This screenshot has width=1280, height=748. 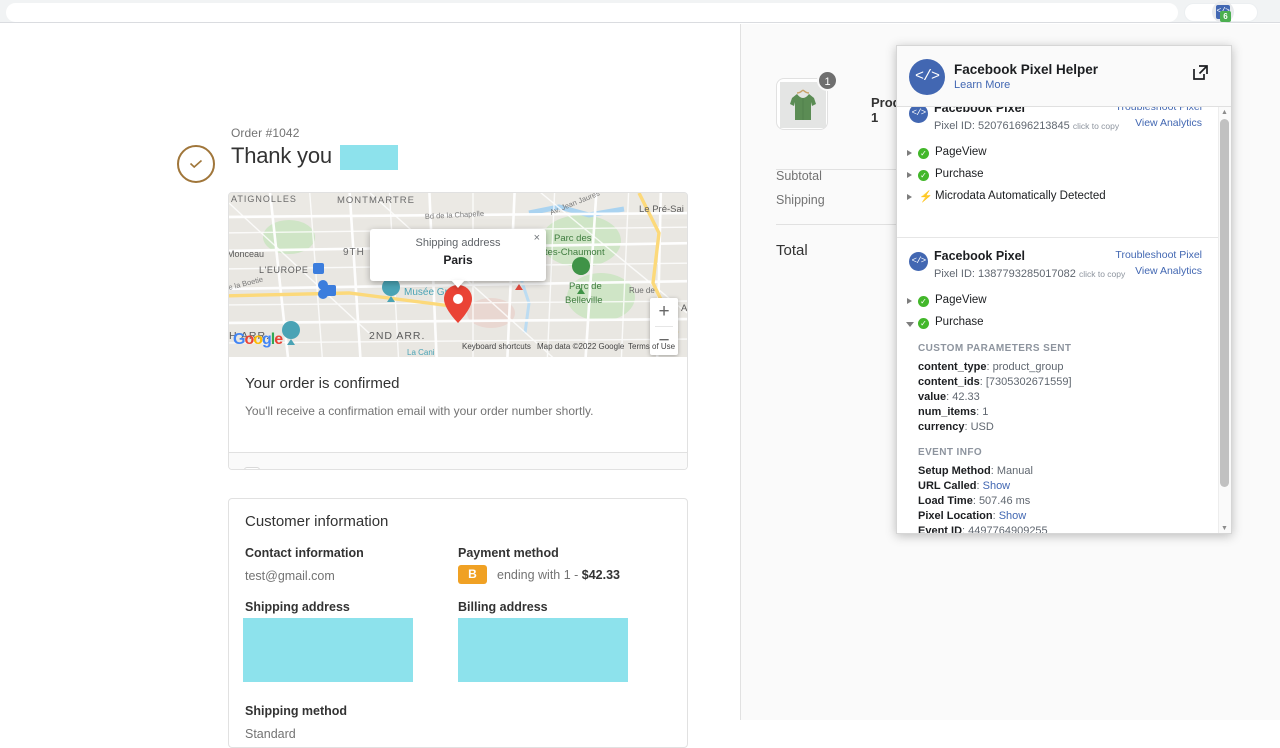 I want to click on billing-address-redacted, so click(x=543, y=650).